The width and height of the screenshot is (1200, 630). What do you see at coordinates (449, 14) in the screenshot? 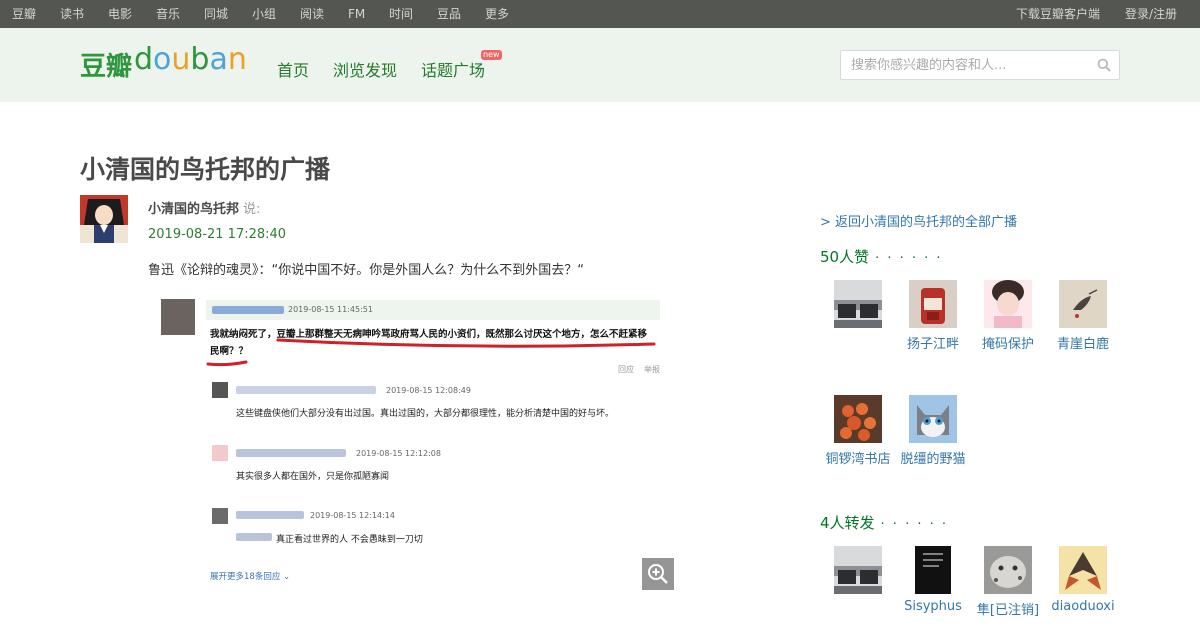
I see `global-nav-market: 豆品` at bounding box center [449, 14].